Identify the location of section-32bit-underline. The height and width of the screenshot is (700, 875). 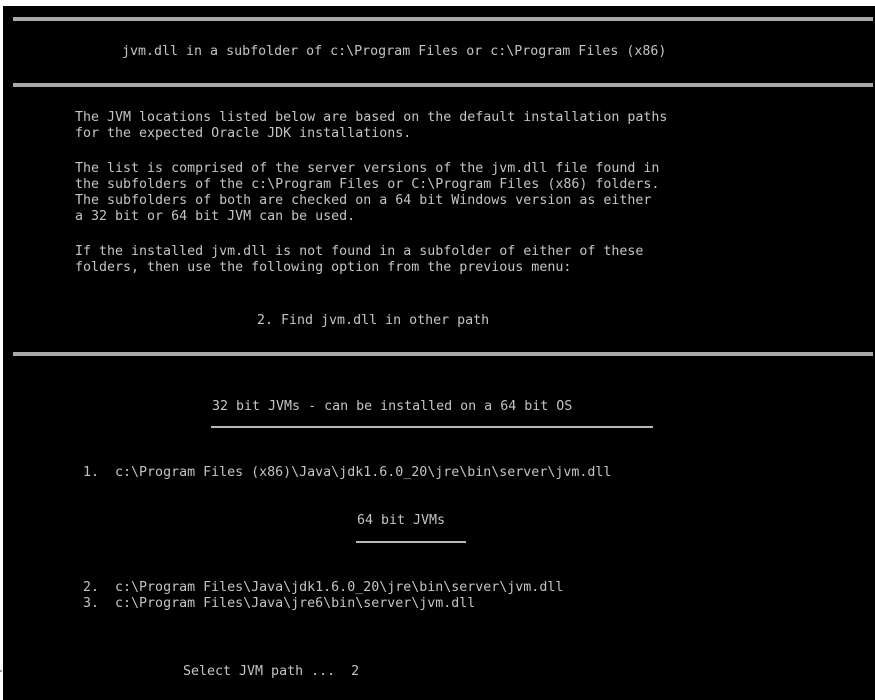
(432, 427).